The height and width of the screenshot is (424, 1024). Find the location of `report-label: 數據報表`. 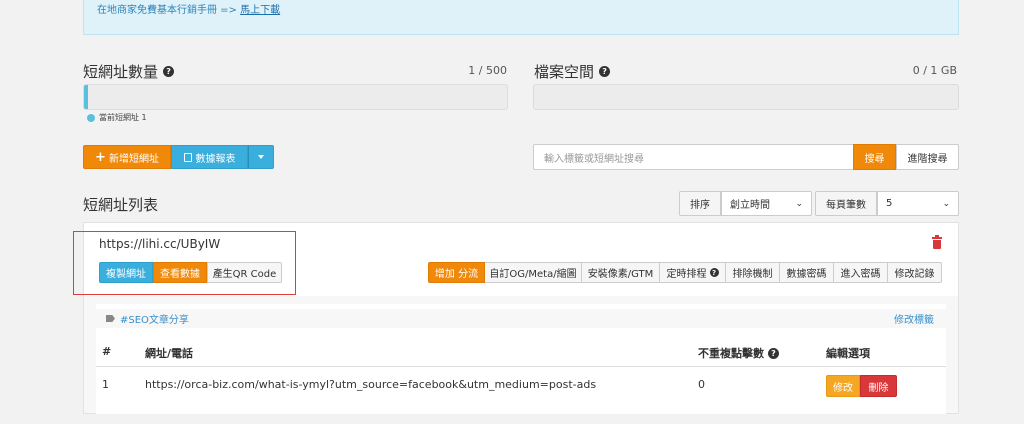

report-label: 數據報表 is located at coordinates (215, 159).